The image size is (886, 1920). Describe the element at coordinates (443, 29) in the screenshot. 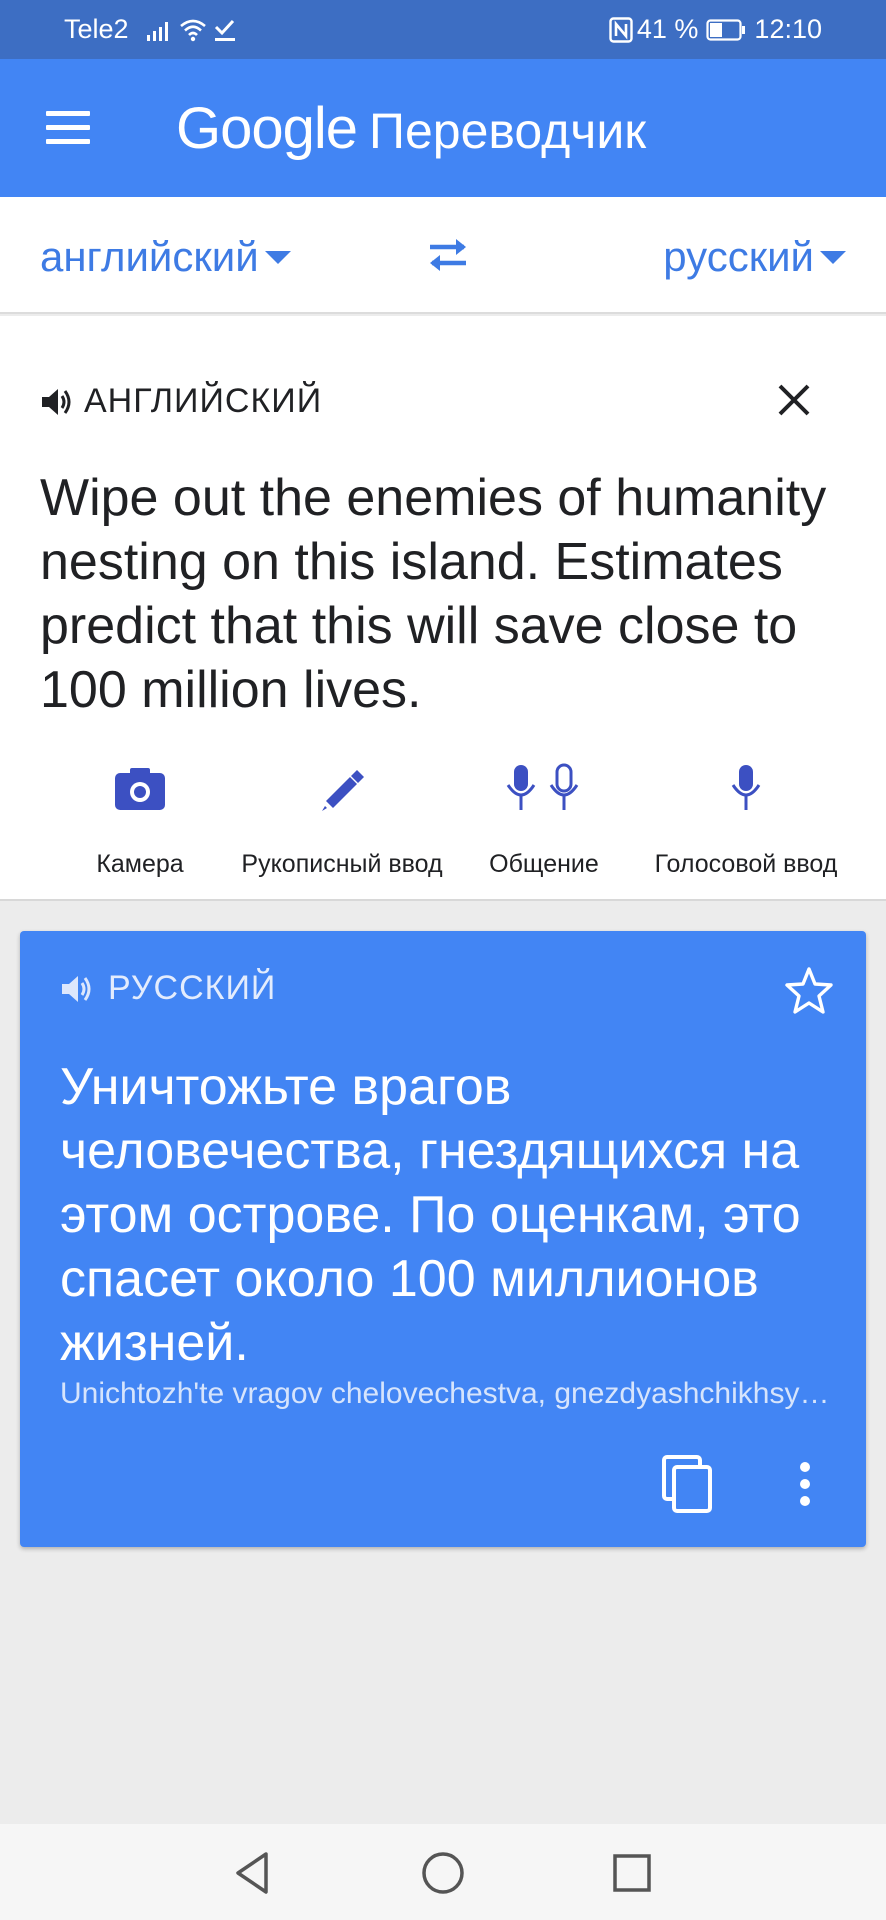

I see `status-bar: Tele2 41 % 12:10` at that location.